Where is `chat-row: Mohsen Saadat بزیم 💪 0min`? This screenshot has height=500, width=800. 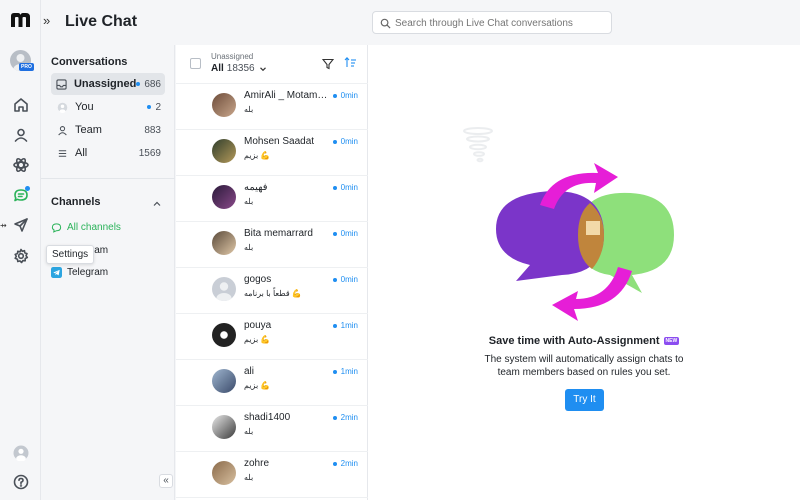 chat-row: Mohsen Saadat بزیم 💪 0min is located at coordinates (272, 153).